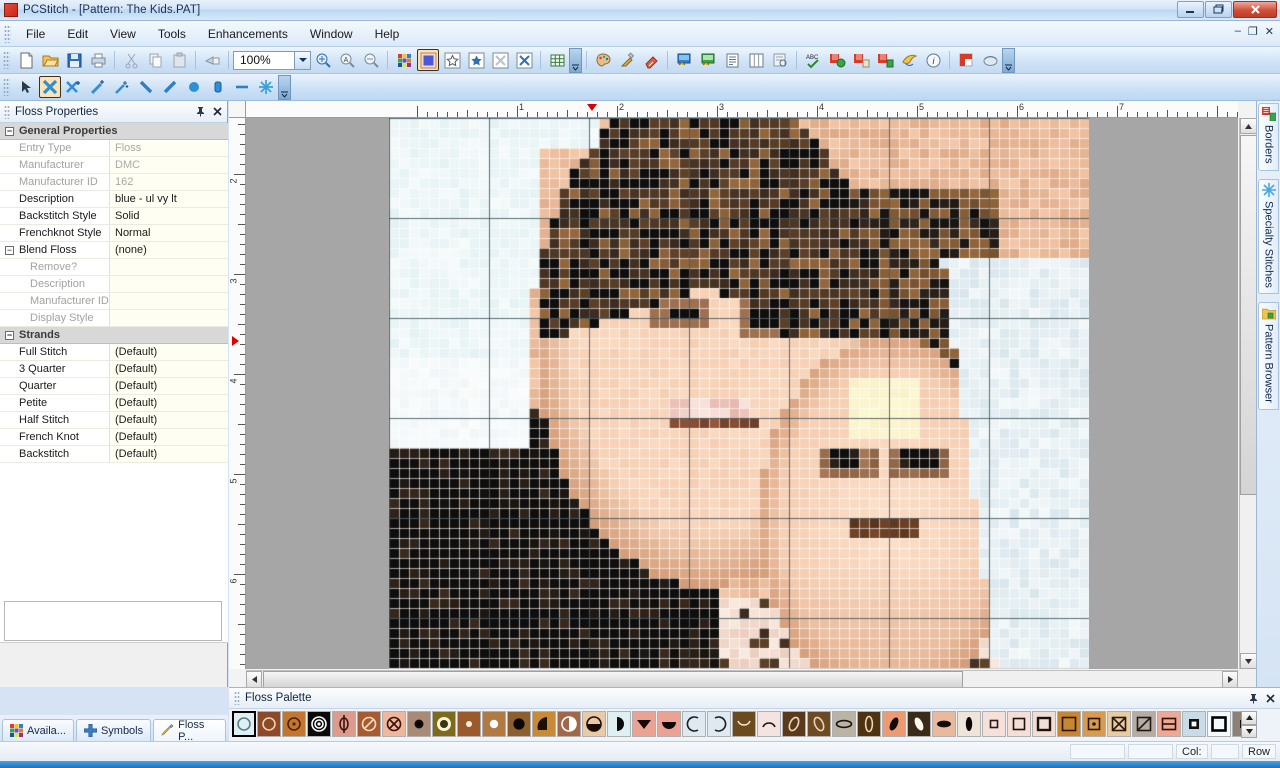 Image resolution: width=1280 pixels, height=768 pixels. Describe the element at coordinates (736, 725) in the screenshot. I see `floss-palette-swatches` at that location.